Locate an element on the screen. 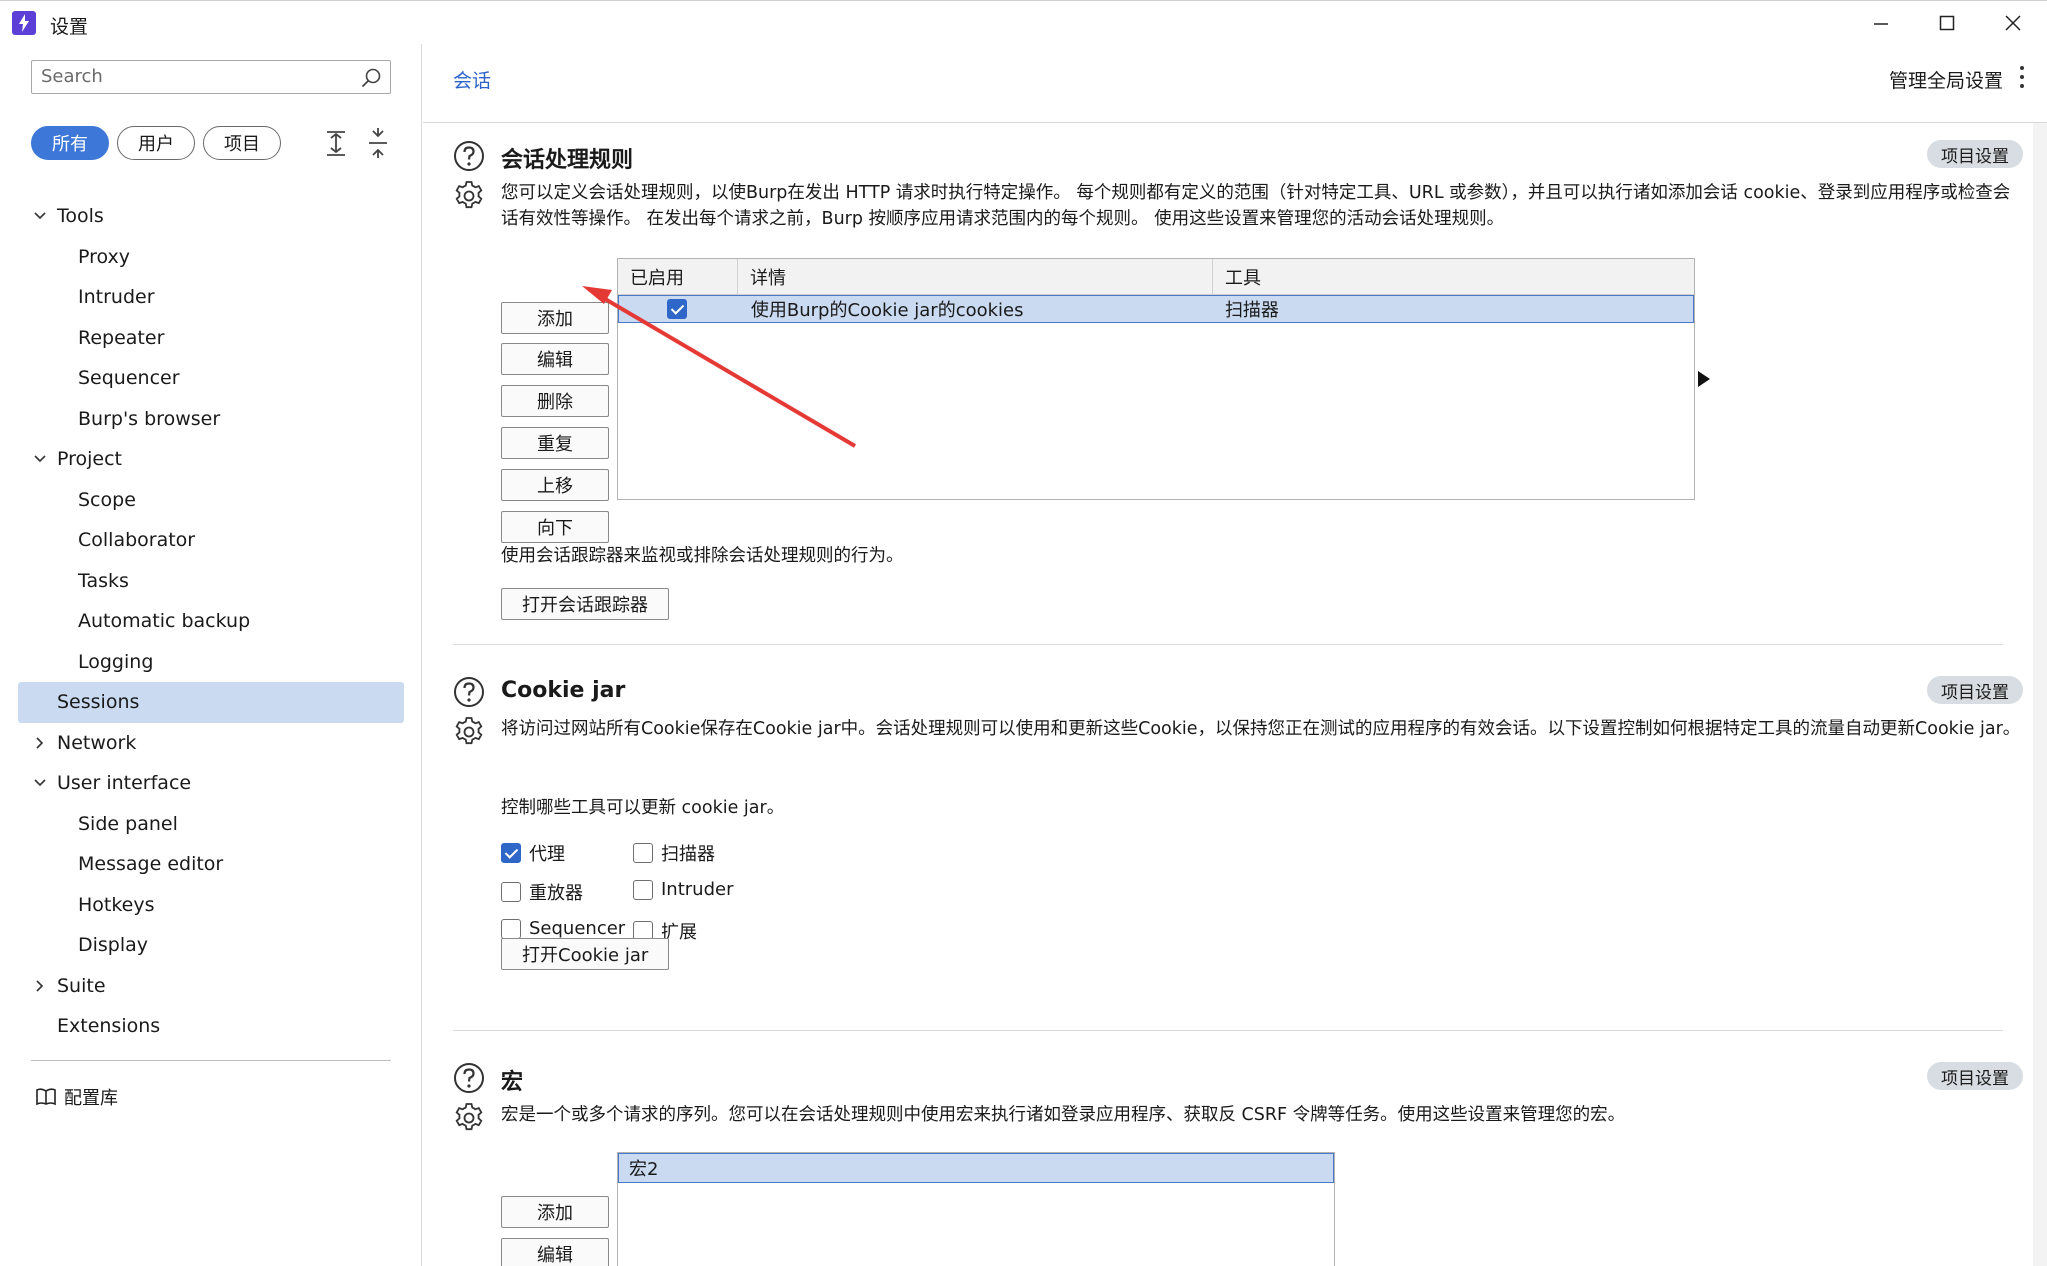 The image size is (2047, 1266). search-icon is located at coordinates (371, 78).